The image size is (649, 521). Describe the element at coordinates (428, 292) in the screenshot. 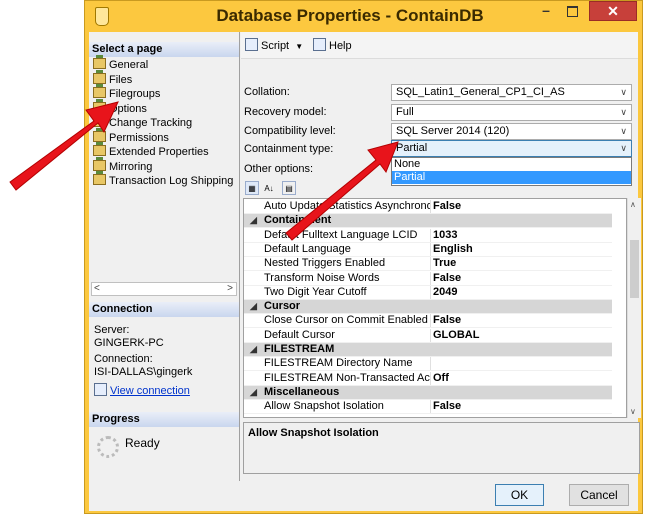

I see `property-row: Two Digit Year Cutoff 2049` at that location.